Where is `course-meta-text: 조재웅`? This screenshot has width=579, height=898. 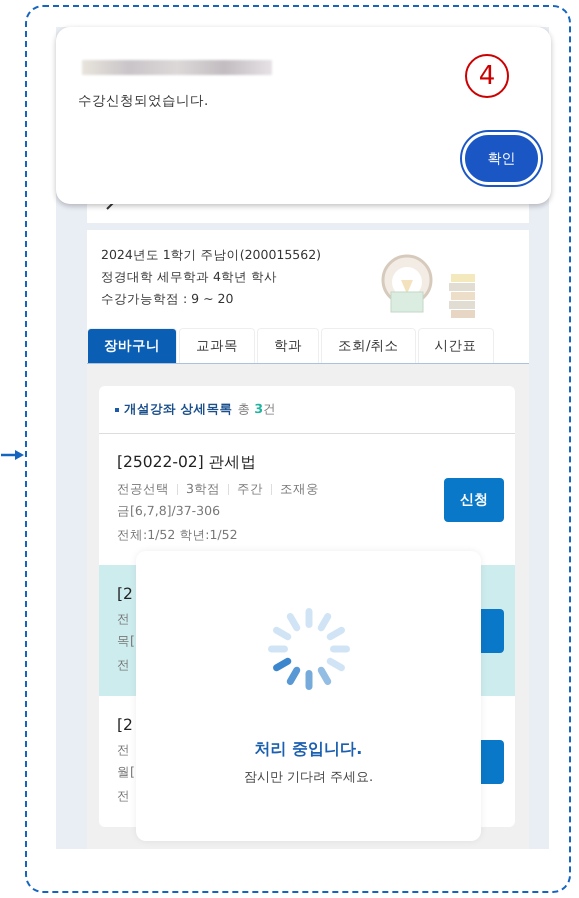
course-meta-text: 조재웅 is located at coordinates (299, 489).